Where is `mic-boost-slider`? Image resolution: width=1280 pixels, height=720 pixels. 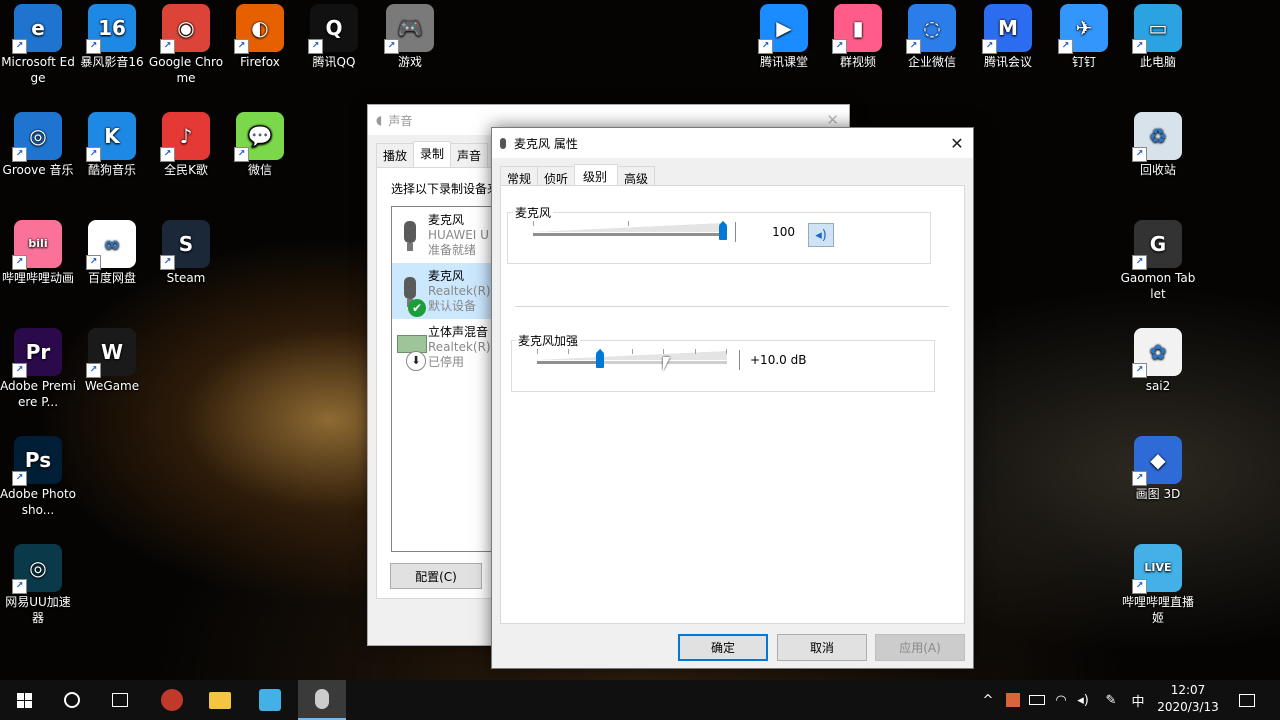 mic-boost-slider is located at coordinates (632, 363).